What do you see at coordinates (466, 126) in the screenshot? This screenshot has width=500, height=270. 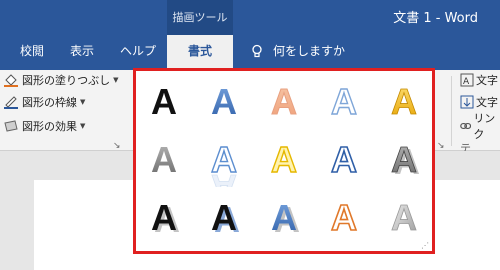 I see `link-icon` at bounding box center [466, 126].